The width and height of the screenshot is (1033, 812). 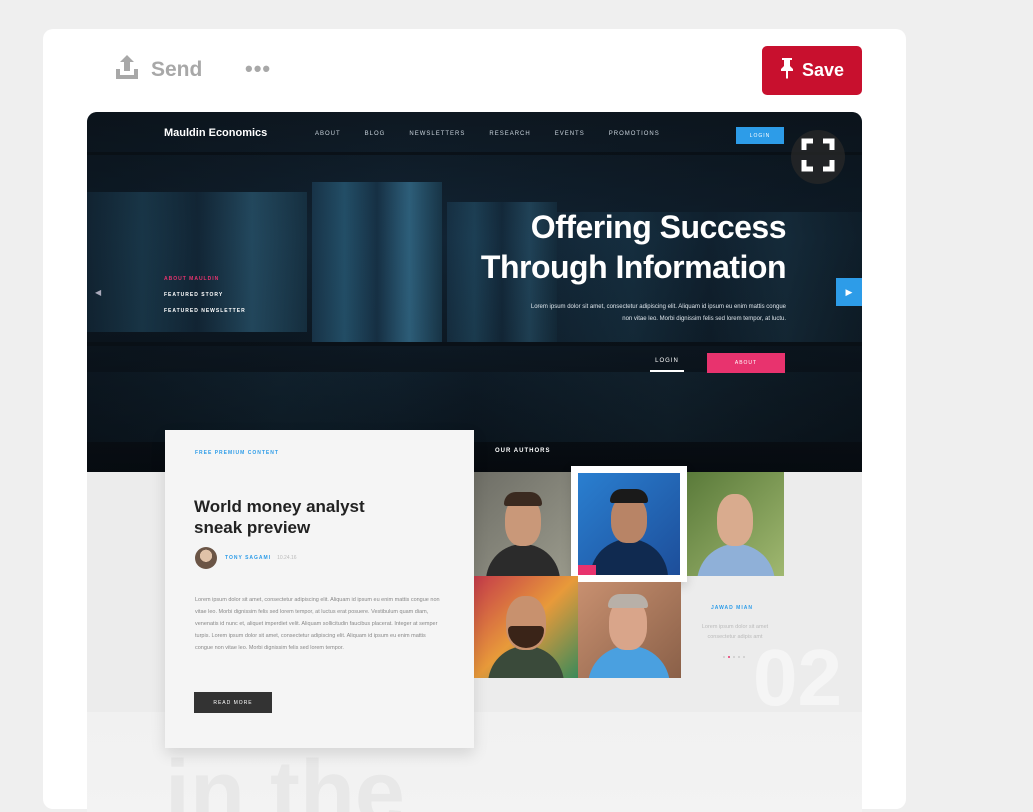 I want to click on avatar, so click(x=206, y=558).